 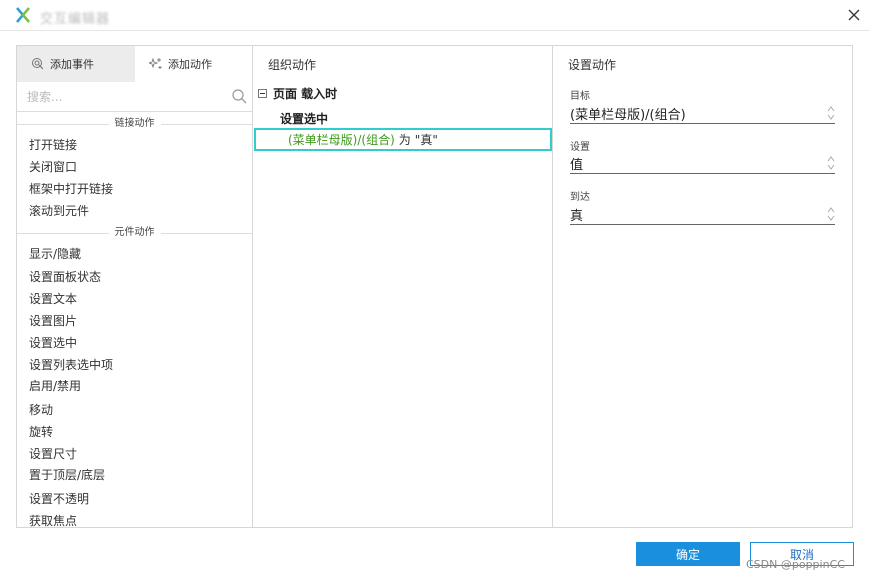 I want to click on action-node: 设置选中, so click(x=304, y=118).